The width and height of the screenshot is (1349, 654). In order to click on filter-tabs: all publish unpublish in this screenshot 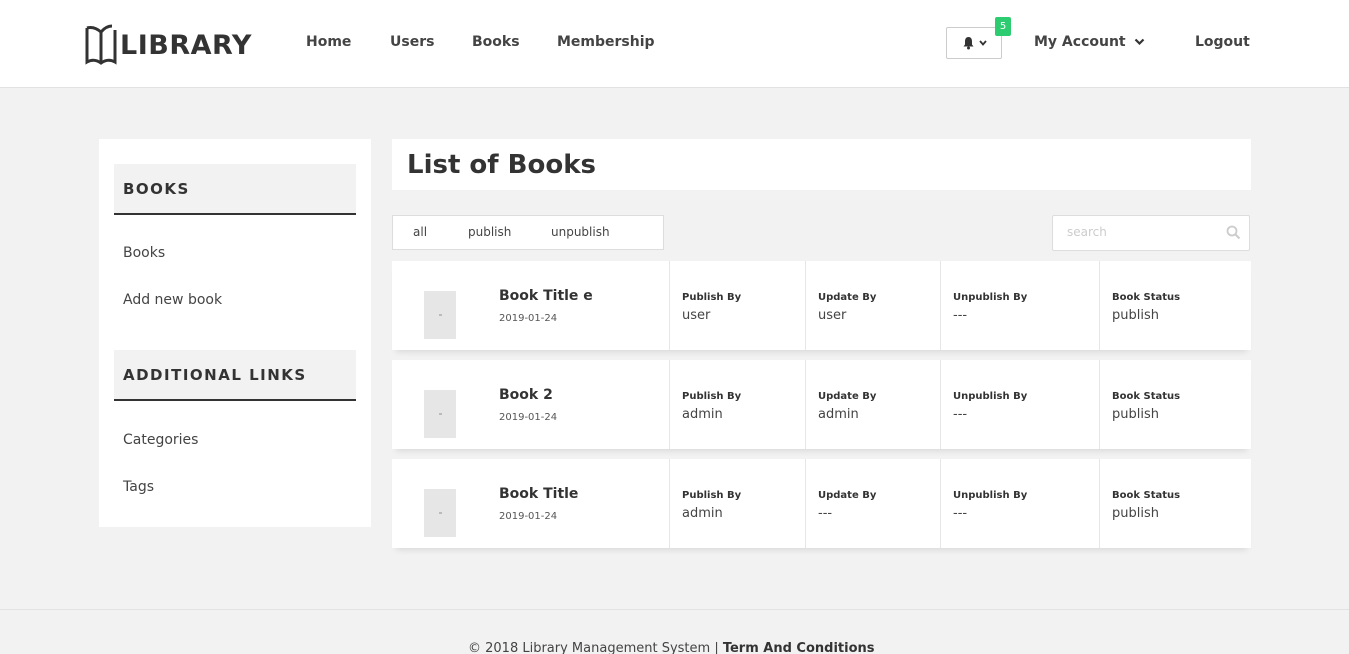, I will do `click(528, 232)`.